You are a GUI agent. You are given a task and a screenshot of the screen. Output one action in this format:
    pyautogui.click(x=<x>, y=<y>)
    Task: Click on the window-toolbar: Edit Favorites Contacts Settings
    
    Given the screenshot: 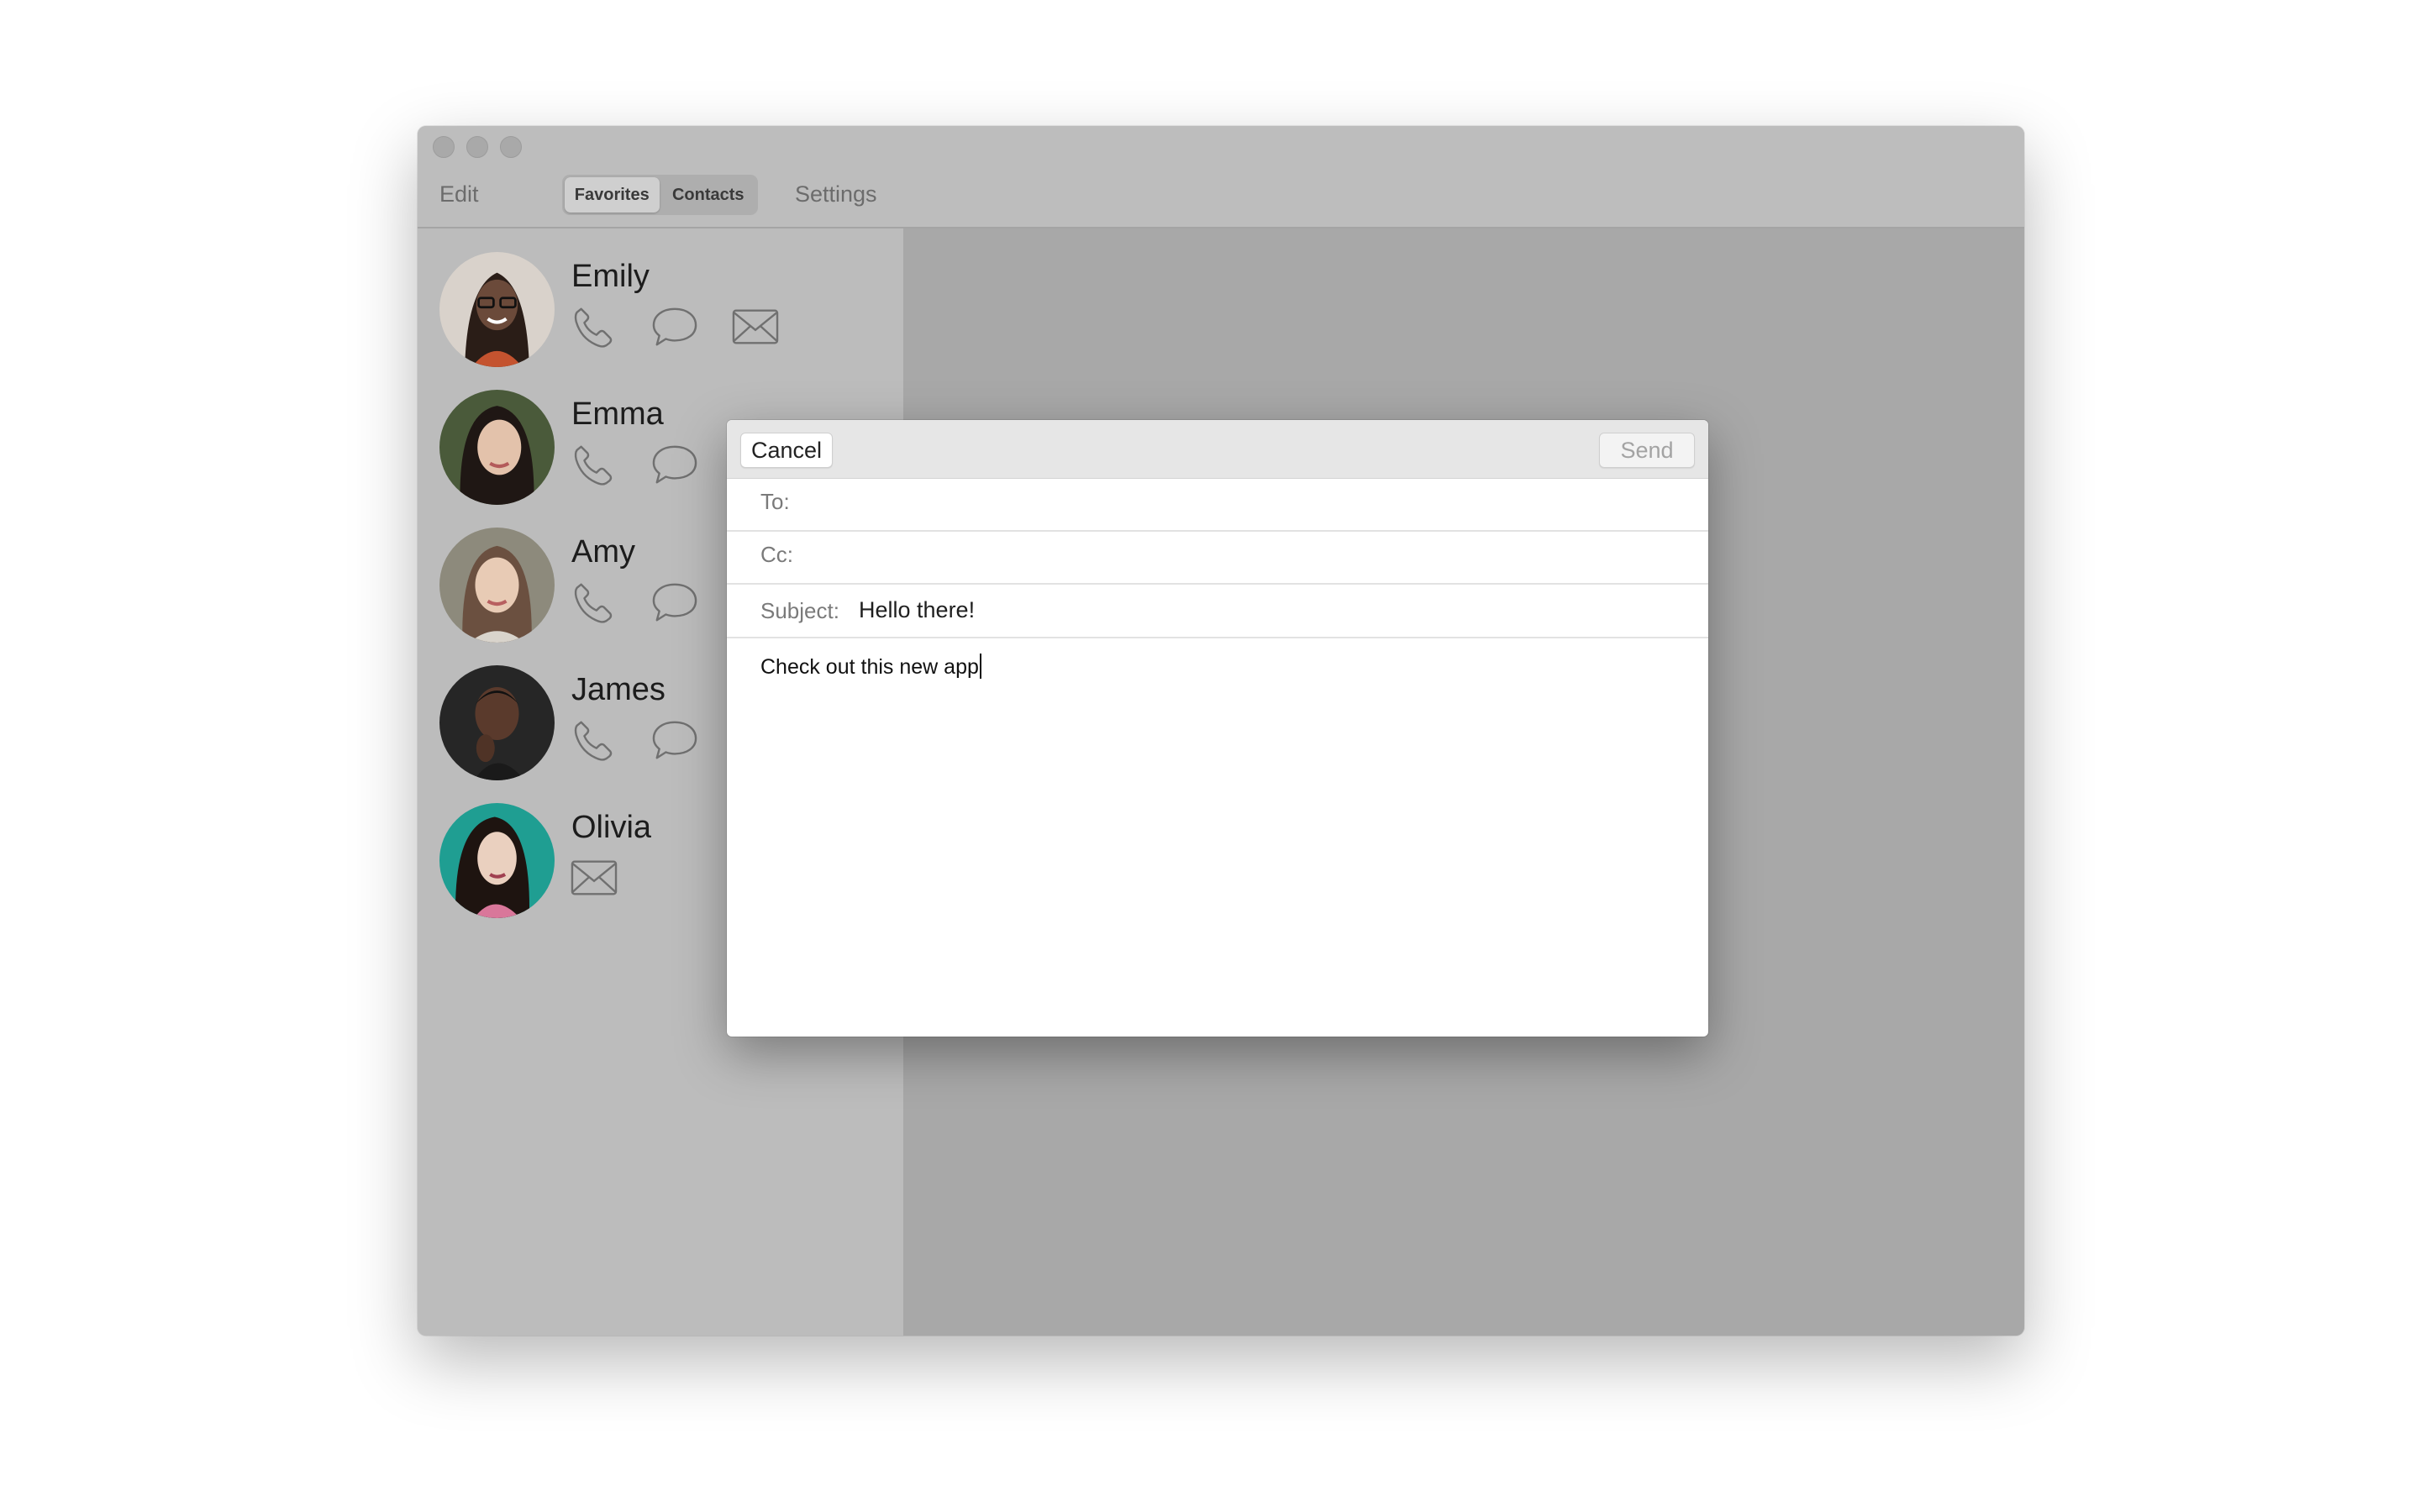 What is the action you would take?
    pyautogui.click(x=1221, y=177)
    